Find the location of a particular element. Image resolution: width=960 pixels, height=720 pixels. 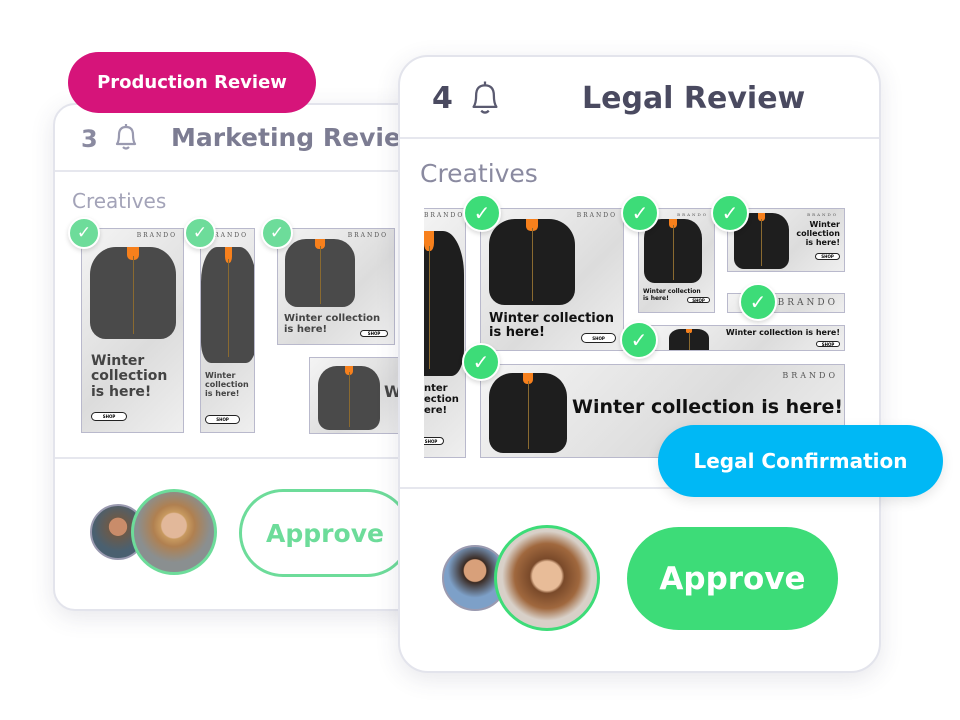

legal-confirmation-badge: Legal Confirmation is located at coordinates (800, 461).